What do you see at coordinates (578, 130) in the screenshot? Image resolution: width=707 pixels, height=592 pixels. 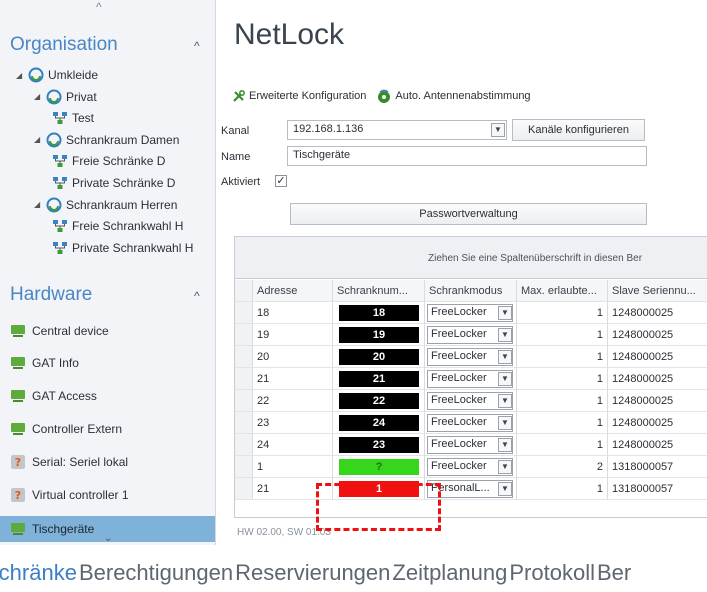 I see `channels-configure-button: Kanäle konfigurieren` at bounding box center [578, 130].